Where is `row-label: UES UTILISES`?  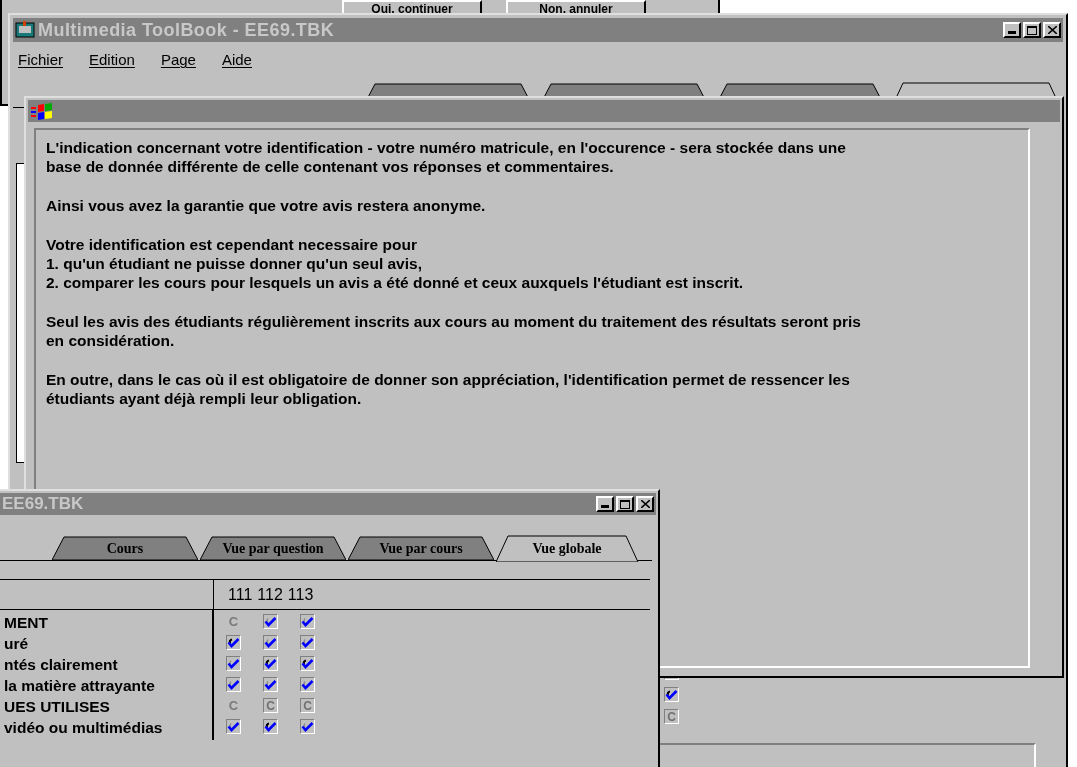
row-label: UES UTILISES is located at coordinates (57, 707).